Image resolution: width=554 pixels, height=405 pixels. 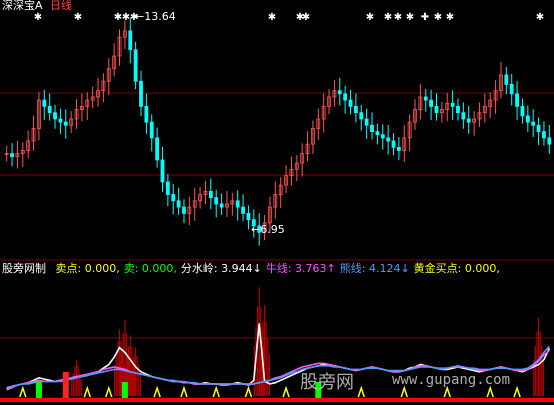 I want to click on indicator-legend-item: 牛线: 3.763↑, so click(x=300, y=268).